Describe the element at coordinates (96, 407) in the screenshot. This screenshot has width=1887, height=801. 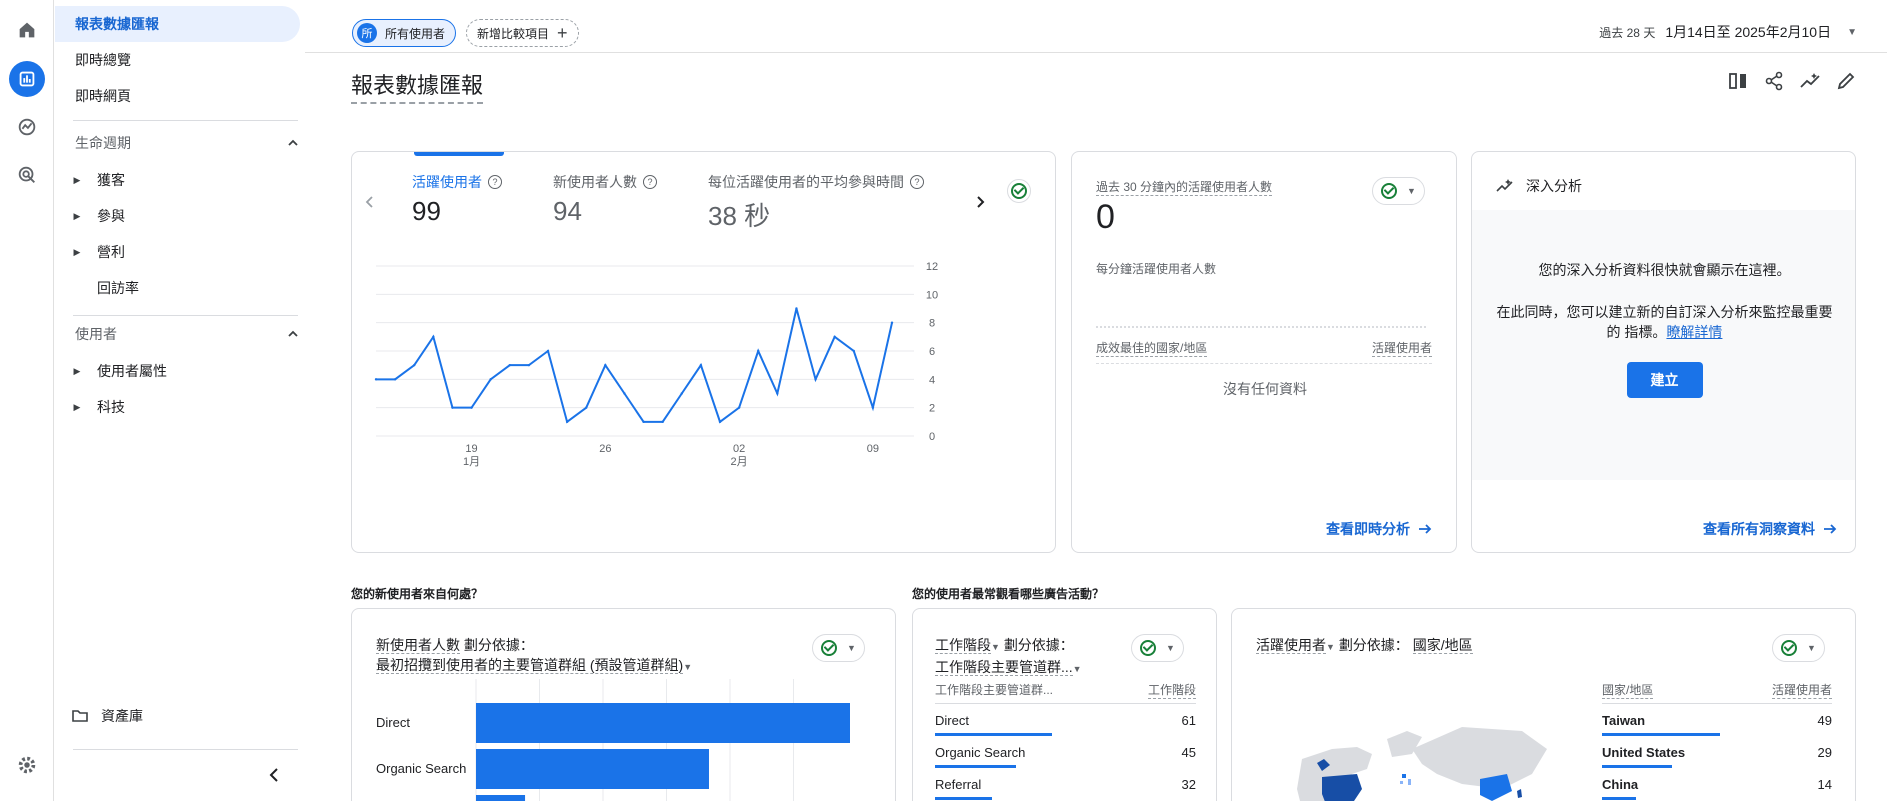
I see `nav-item-tech: ▶ 科技` at that location.